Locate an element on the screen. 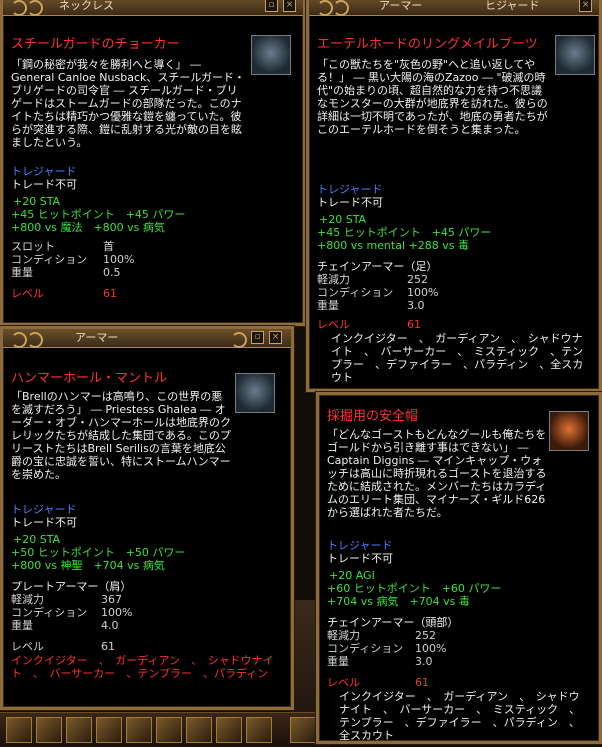  choker-icon is located at coordinates (271, 55).